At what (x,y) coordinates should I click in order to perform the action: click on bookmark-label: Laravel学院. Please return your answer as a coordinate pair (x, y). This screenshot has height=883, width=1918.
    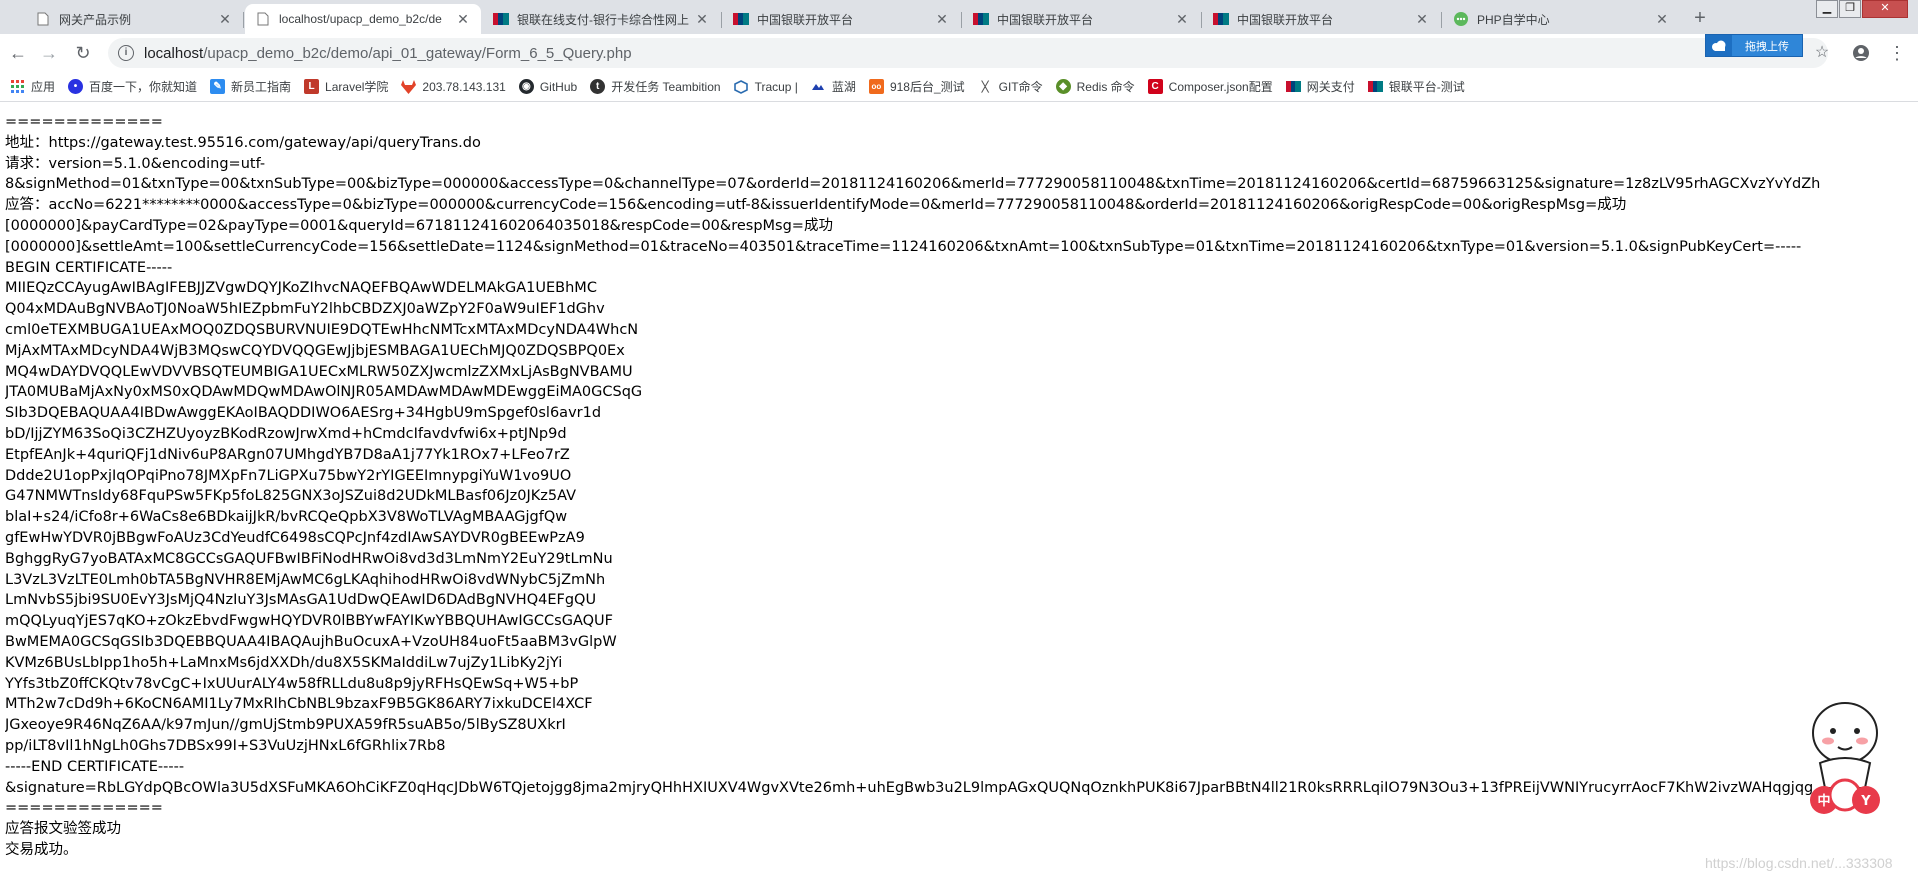
    Looking at the image, I should click on (357, 87).